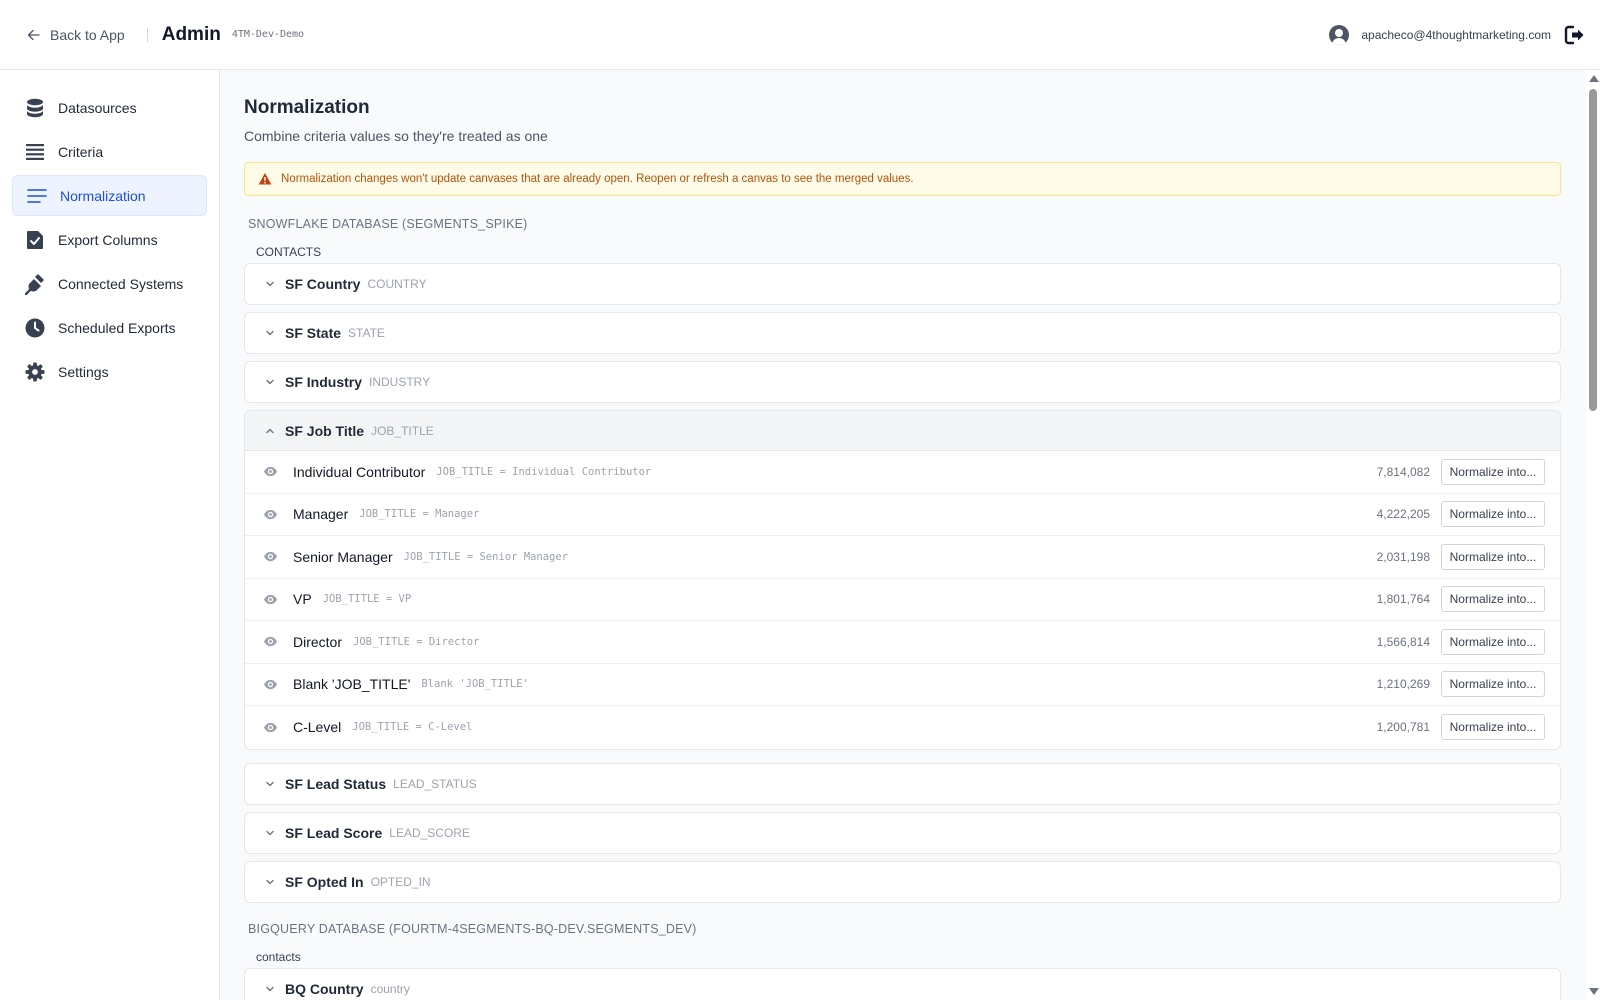 This screenshot has width=1600, height=1000. Describe the element at coordinates (475, 684) in the screenshot. I see `value-expression: Blank 'JOB_TITLE'` at that location.